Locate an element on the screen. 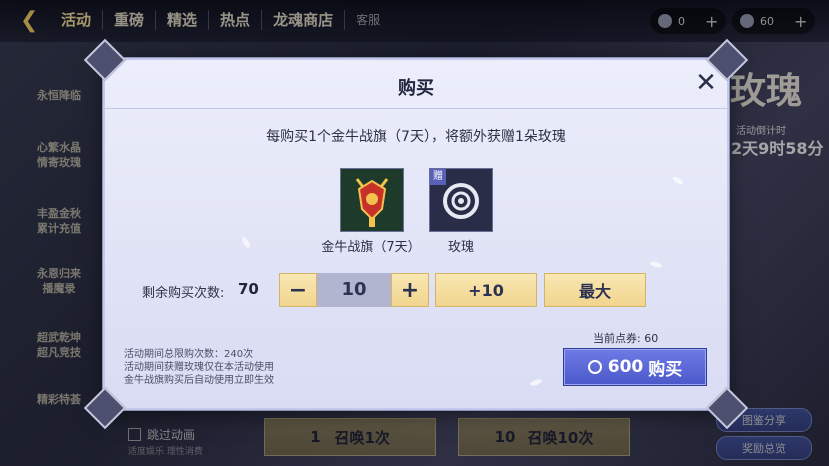 The width and height of the screenshot is (829, 466). note-line: 活动期间总限购次数：240次 is located at coordinates (189, 354).